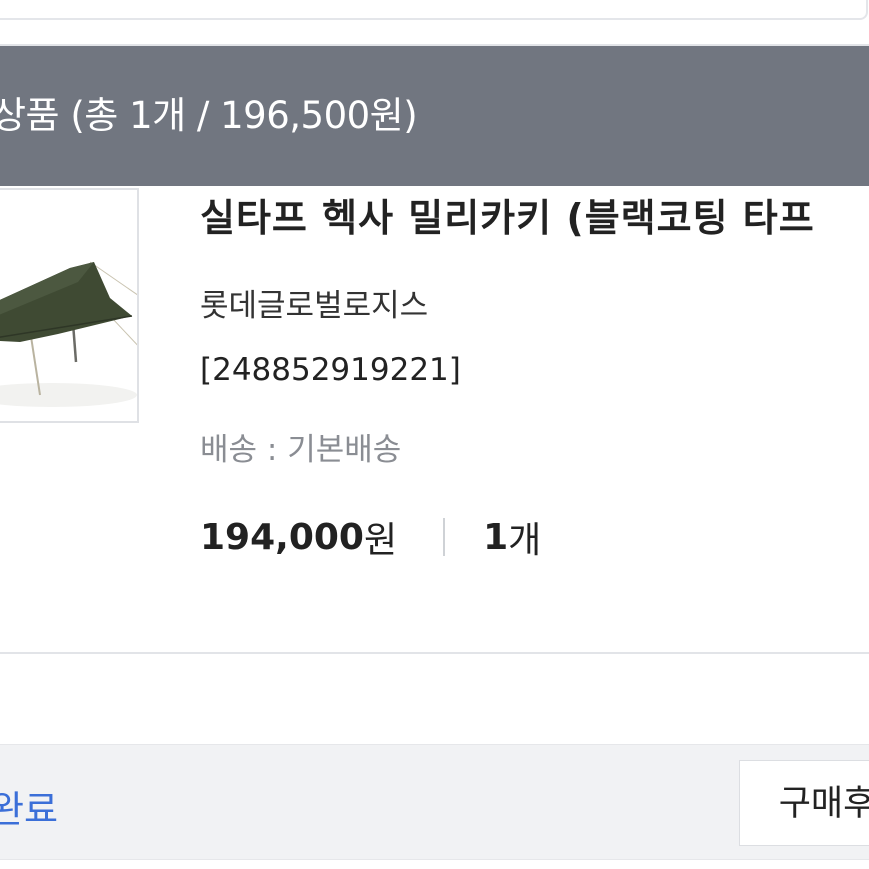  What do you see at coordinates (434, 10) in the screenshot?
I see `previous-card` at bounding box center [434, 10].